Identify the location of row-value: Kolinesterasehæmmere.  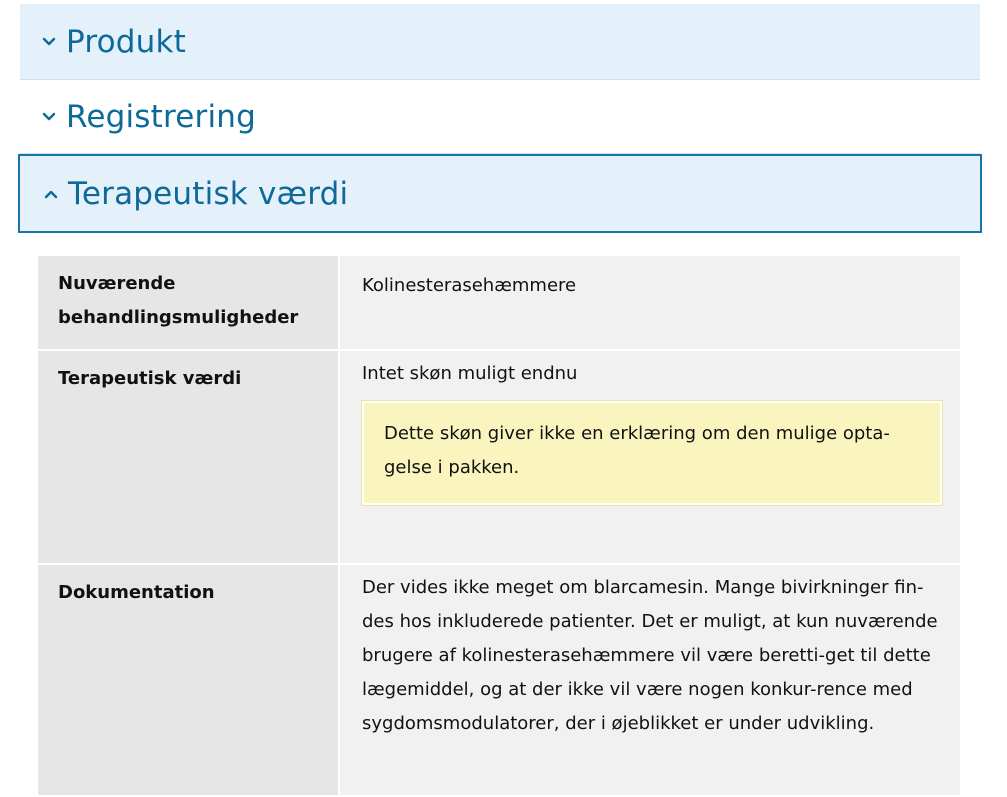
(650, 302).